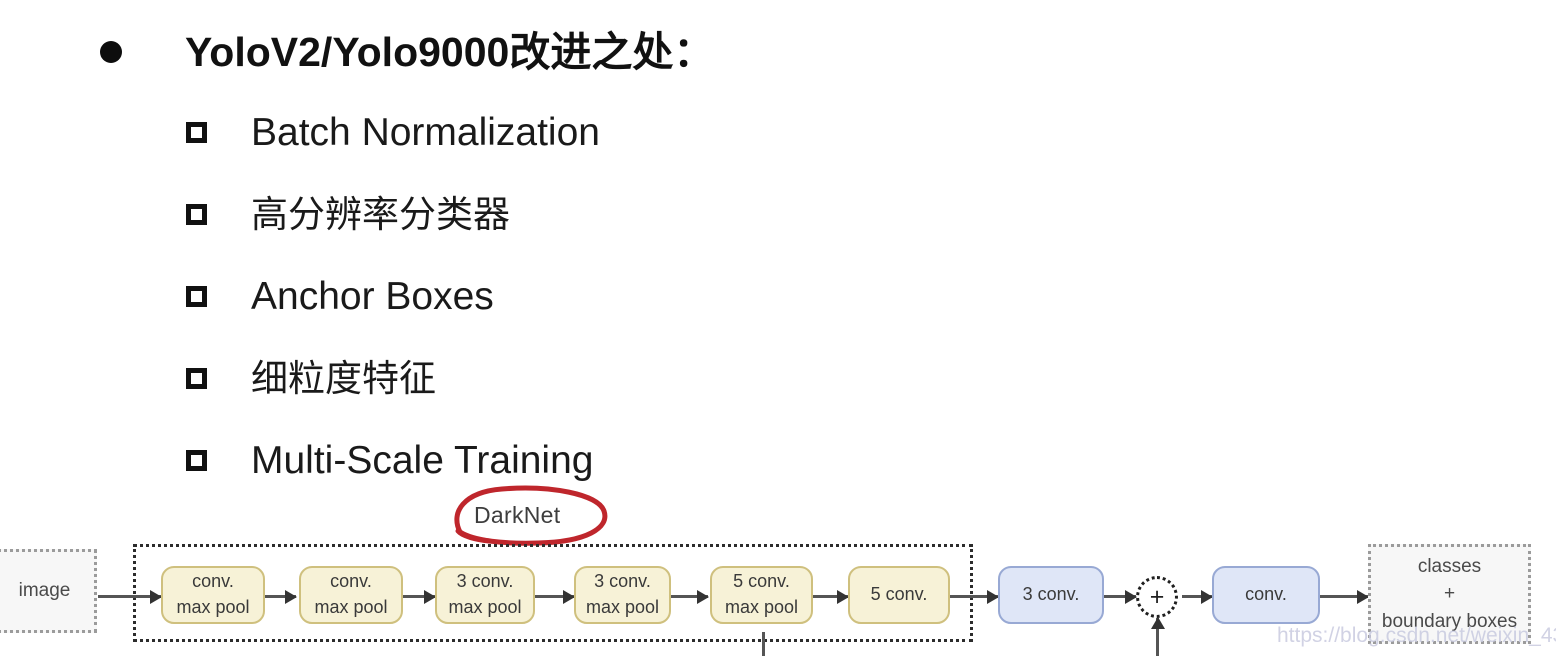  Describe the element at coordinates (761, 595) in the screenshot. I see `diagram-node-5conv-maxpool: 5 conv. max pool` at that location.